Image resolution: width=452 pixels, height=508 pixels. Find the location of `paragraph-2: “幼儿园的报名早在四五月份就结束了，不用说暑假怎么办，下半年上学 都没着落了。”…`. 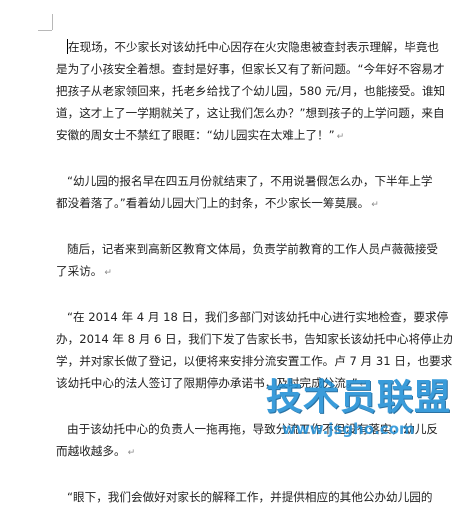

paragraph-2: “幼儿园的报名早在四五月份就结束了，不用说暑假怎么办，下半年上学 都没着落了。”… is located at coordinates (252, 193).